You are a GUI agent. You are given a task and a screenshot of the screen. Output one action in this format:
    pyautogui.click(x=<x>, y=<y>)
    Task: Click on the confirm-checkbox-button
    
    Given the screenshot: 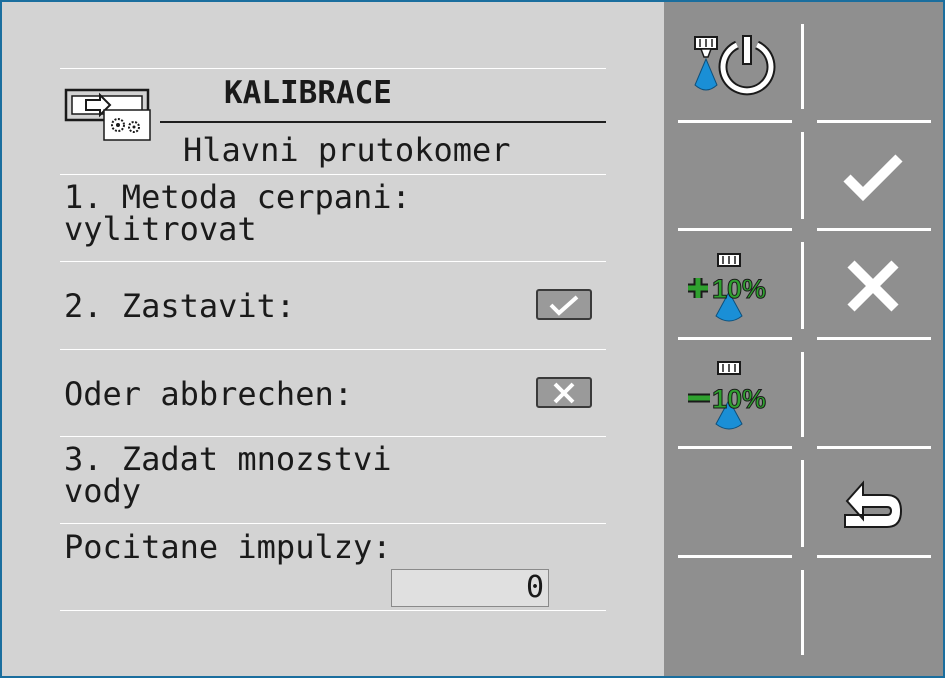 What is the action you would take?
    pyautogui.click(x=564, y=304)
    